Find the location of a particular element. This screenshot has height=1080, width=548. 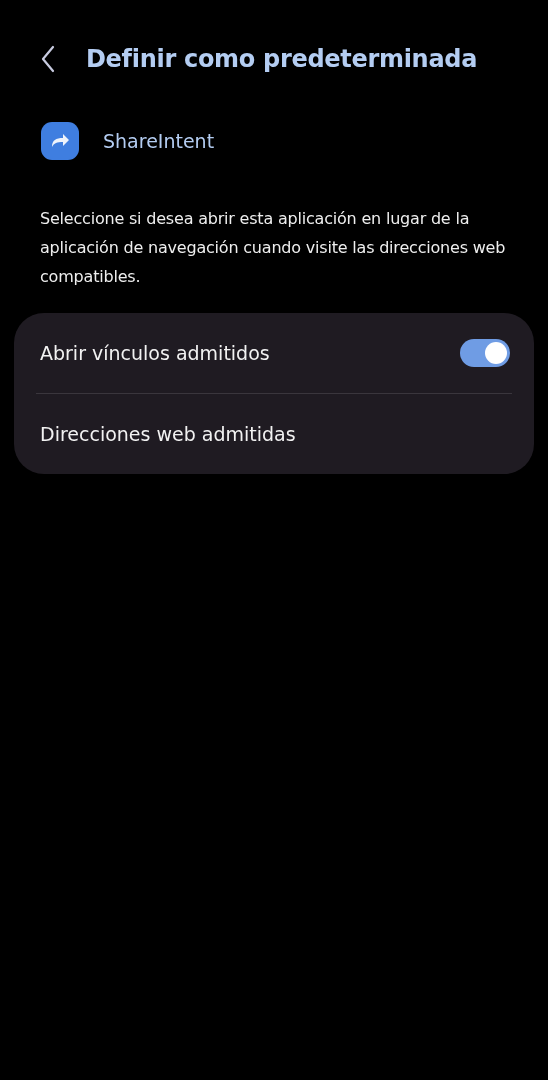

app-name: ShareIntent is located at coordinates (159, 141).